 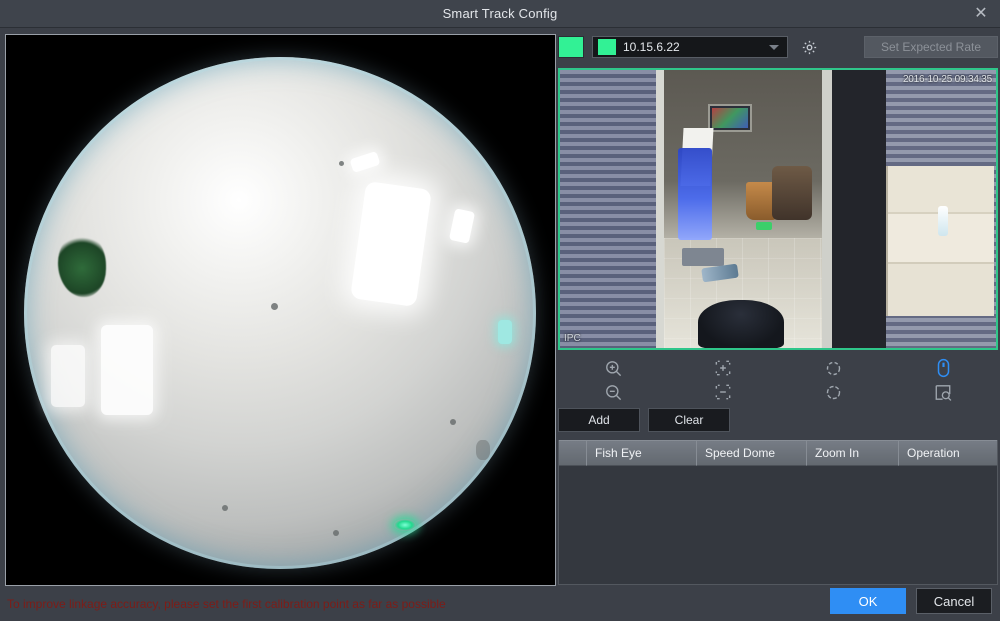 I want to click on ok-button: OK, so click(x=868, y=601).